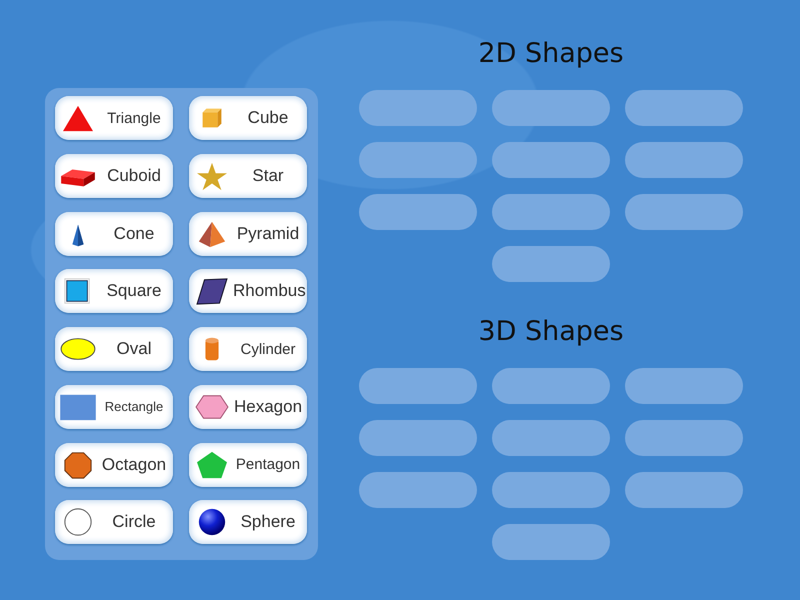  What do you see at coordinates (114, 291) in the screenshot?
I see `shape-card: Square` at bounding box center [114, 291].